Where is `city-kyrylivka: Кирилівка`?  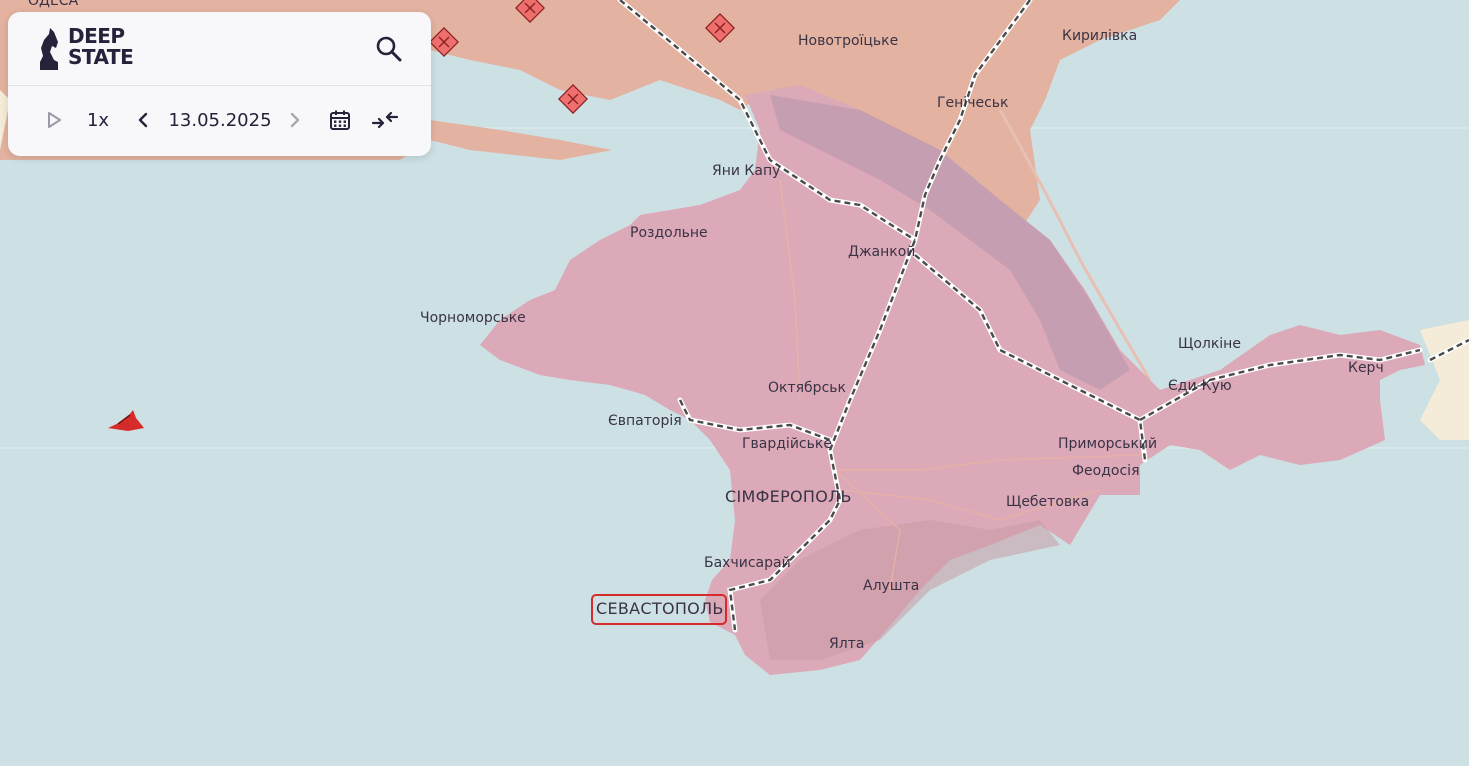 city-kyrylivka: Кирилівка is located at coordinates (1099, 36).